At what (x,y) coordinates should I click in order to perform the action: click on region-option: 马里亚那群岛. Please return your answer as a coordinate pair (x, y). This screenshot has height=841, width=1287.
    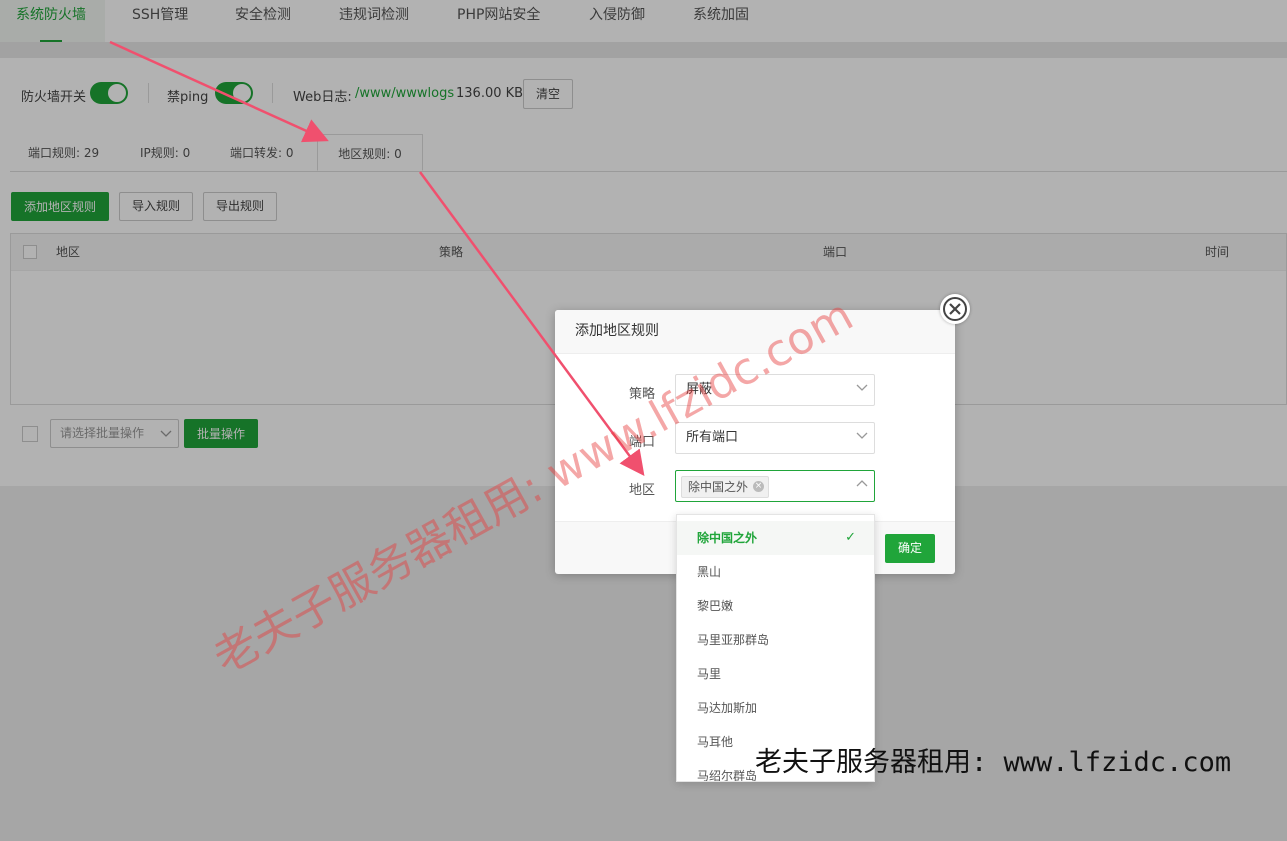
    Looking at the image, I should click on (775, 640).